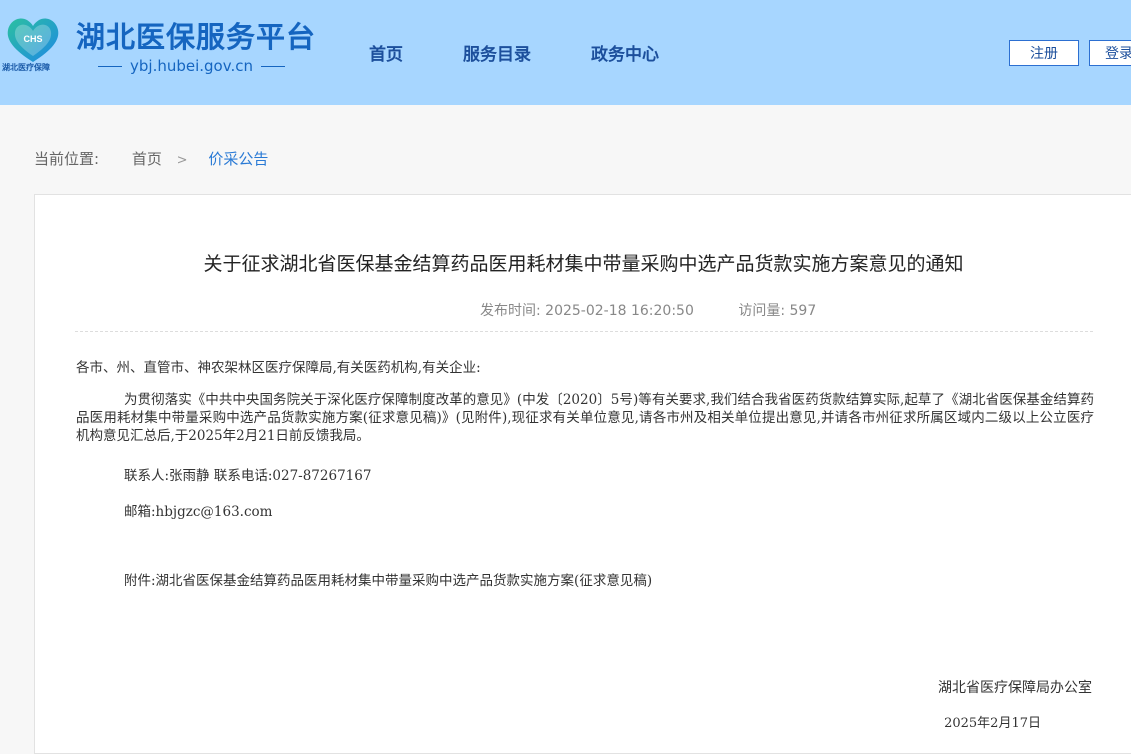 The height and width of the screenshot is (754, 1131). Describe the element at coordinates (32, 39) in the screenshot. I see `logo-mark: CHS` at that location.